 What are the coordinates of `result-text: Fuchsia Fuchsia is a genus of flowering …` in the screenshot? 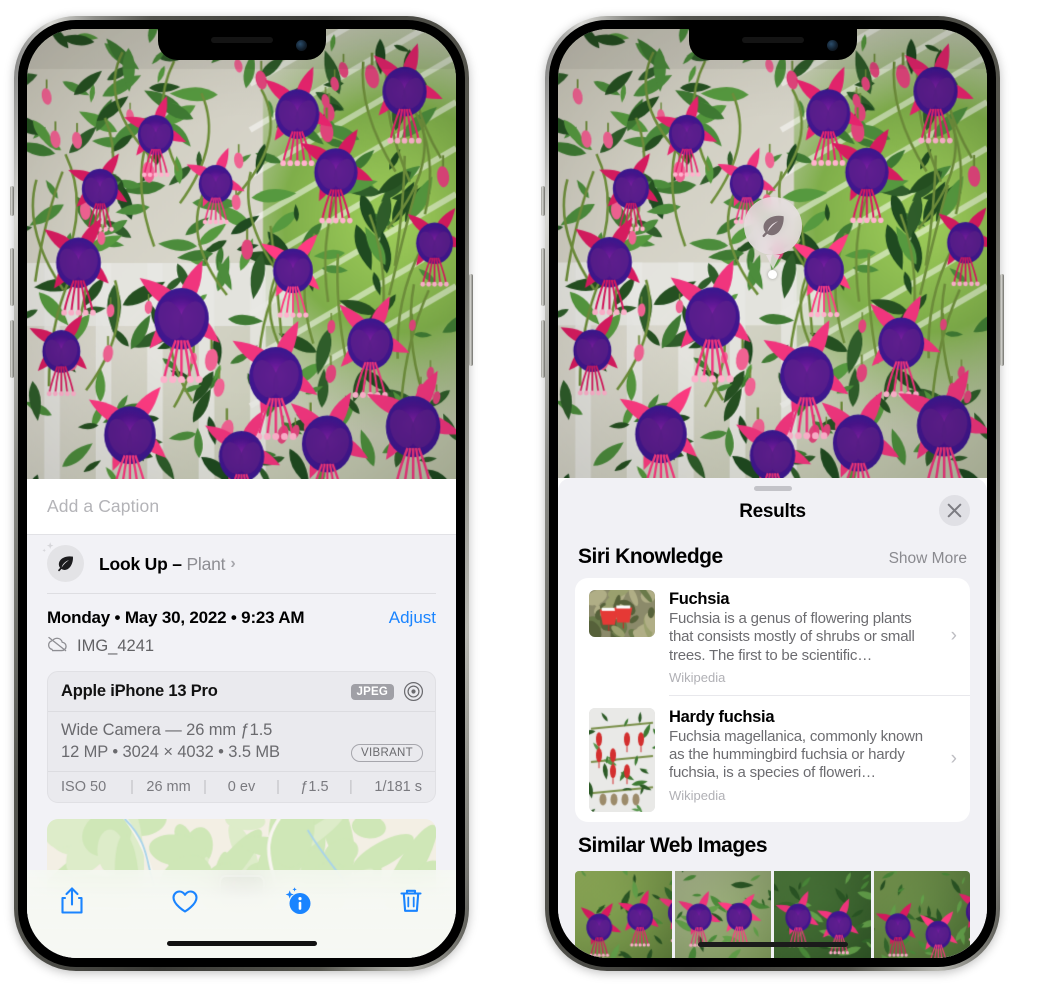 It's located at (813, 637).